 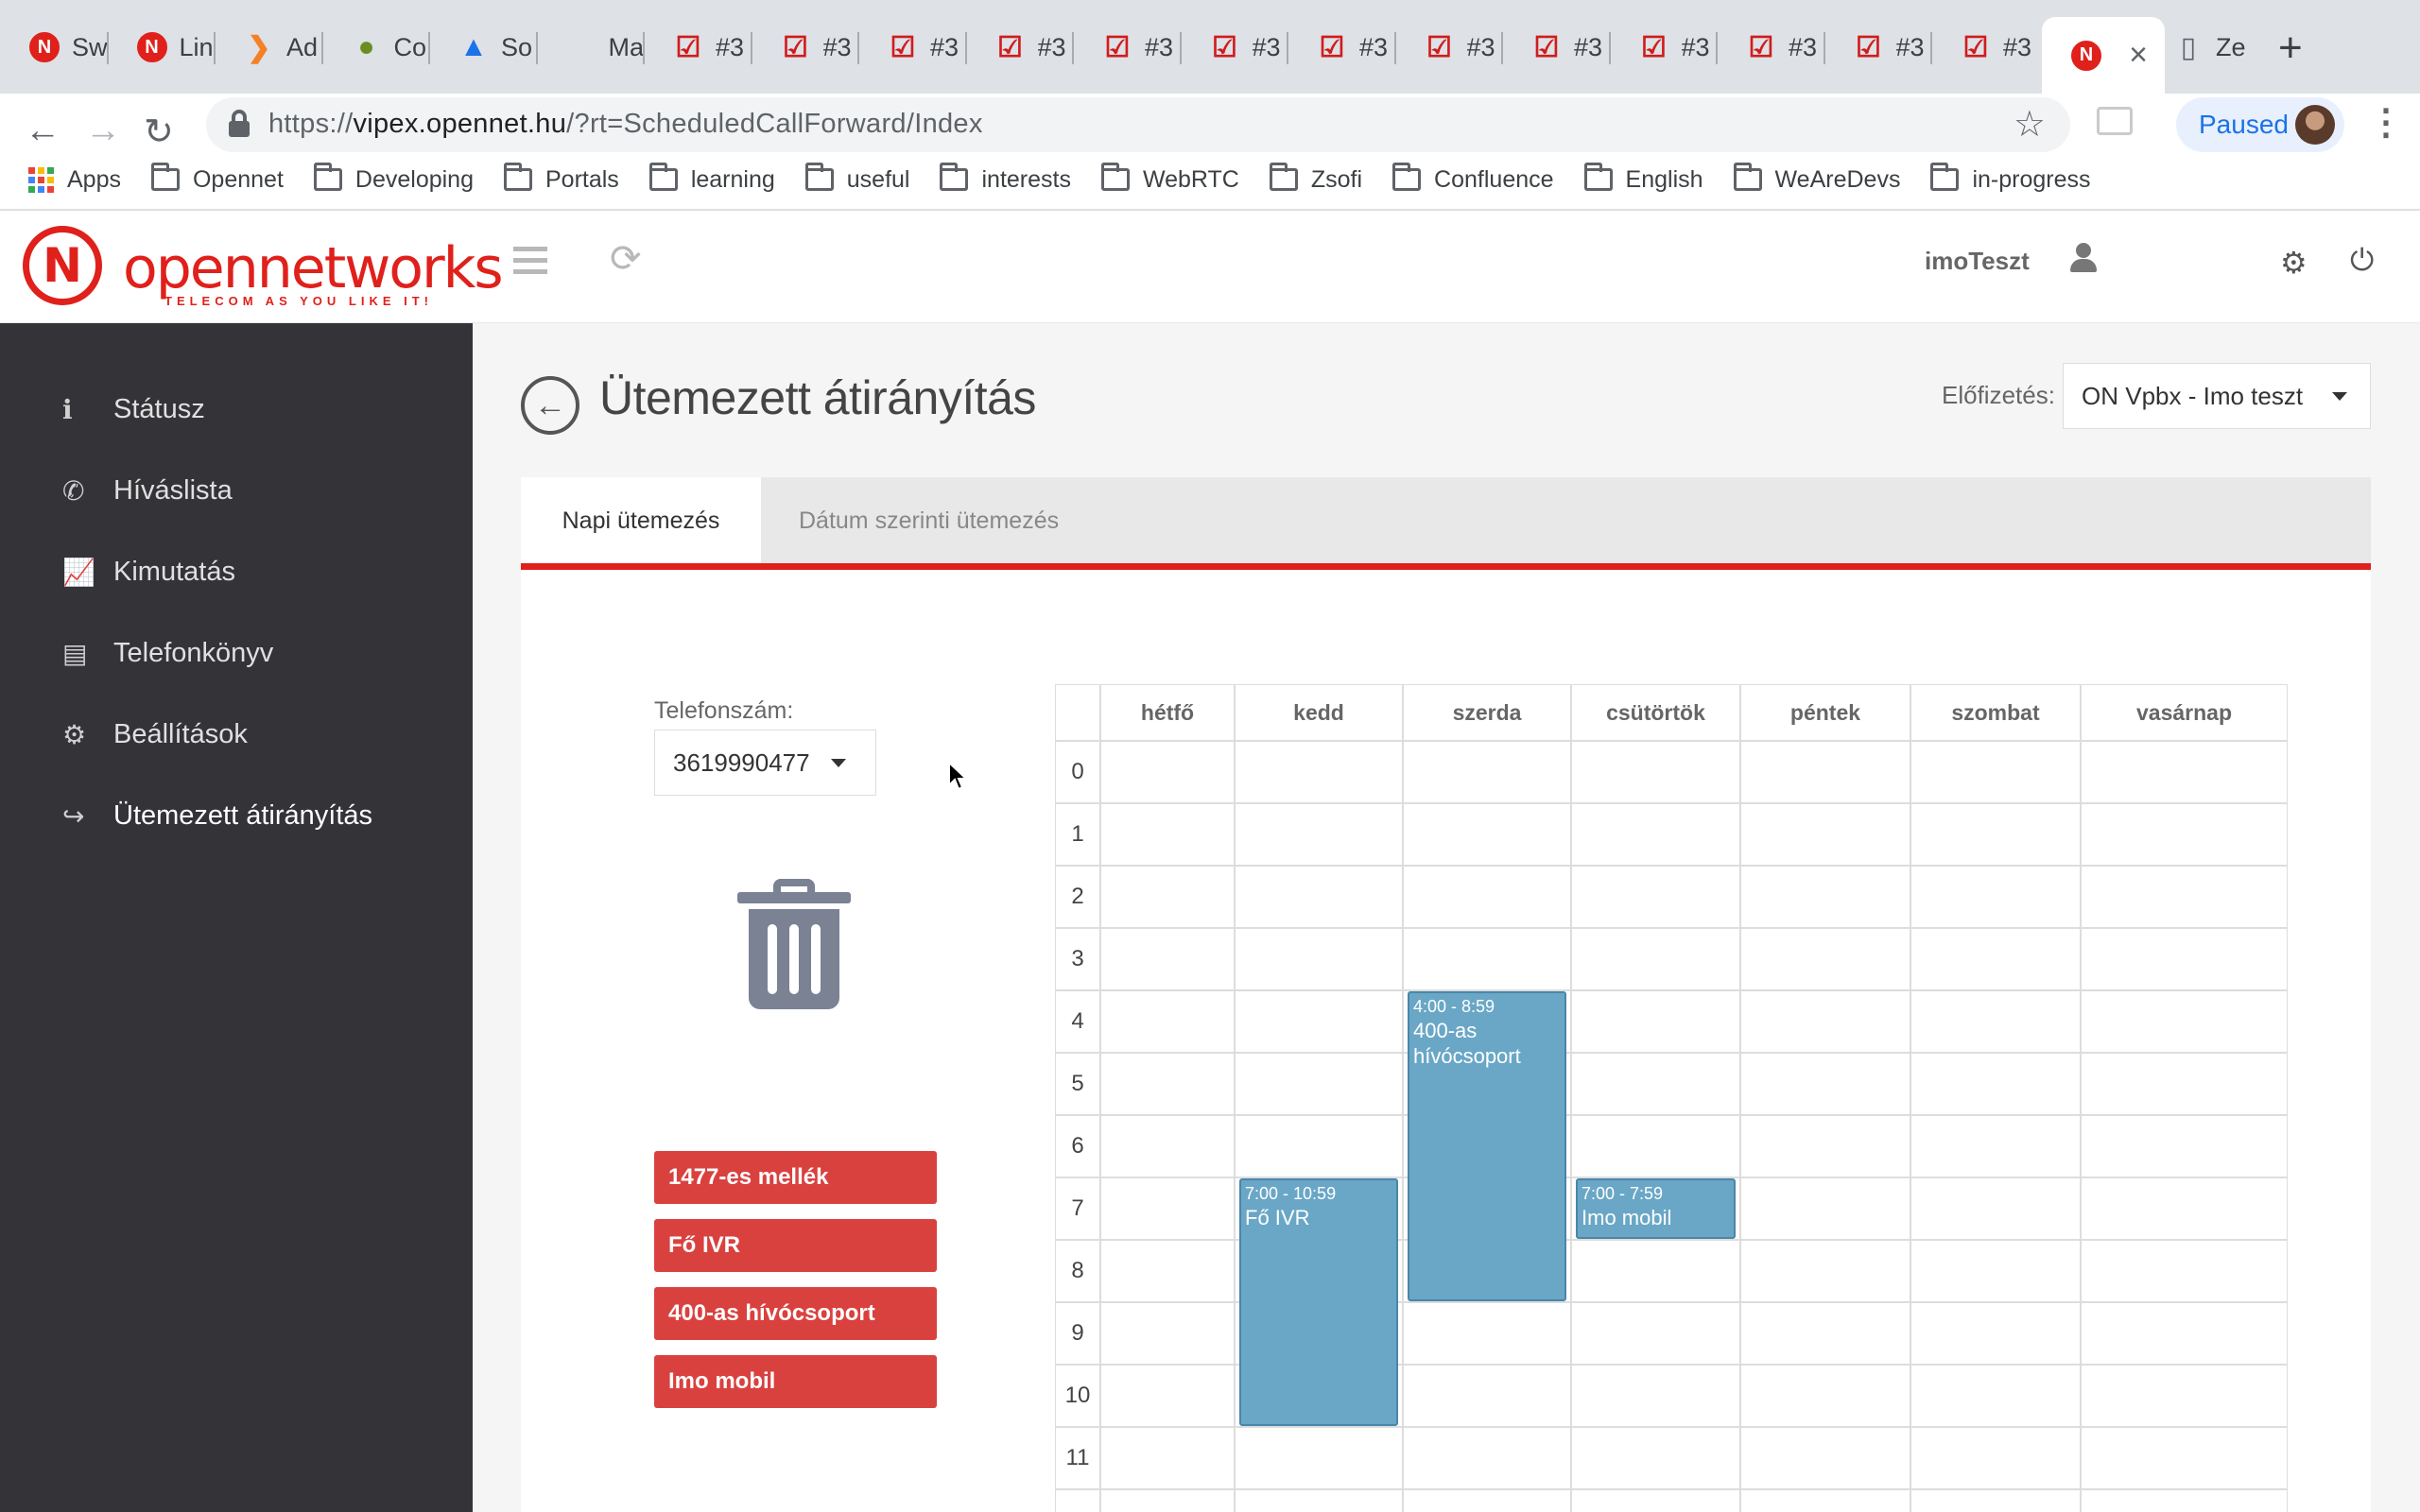 I want to click on schedule-event: 4:00 - 8:59 400-as hívócsoport, so click(x=1487, y=1146).